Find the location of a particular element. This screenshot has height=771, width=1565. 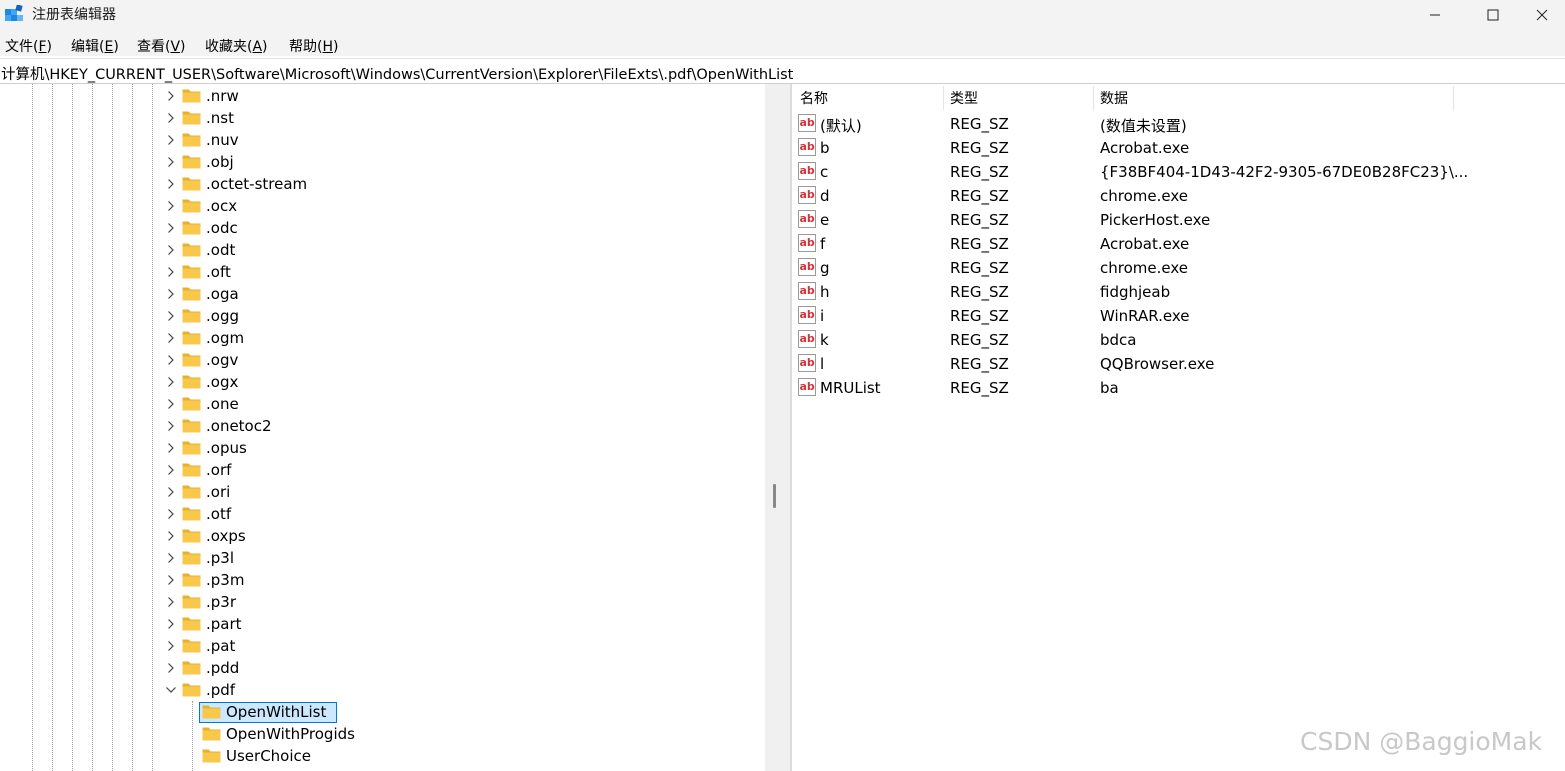

tree-item: .nst is located at coordinates (380, 118).